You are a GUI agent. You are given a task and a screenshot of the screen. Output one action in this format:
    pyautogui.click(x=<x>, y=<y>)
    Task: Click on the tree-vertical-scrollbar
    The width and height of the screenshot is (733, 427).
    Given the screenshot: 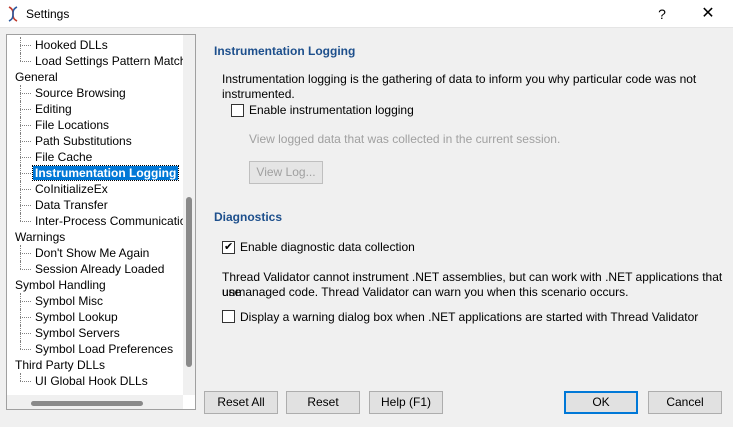 What is the action you would take?
    pyautogui.click(x=189, y=215)
    